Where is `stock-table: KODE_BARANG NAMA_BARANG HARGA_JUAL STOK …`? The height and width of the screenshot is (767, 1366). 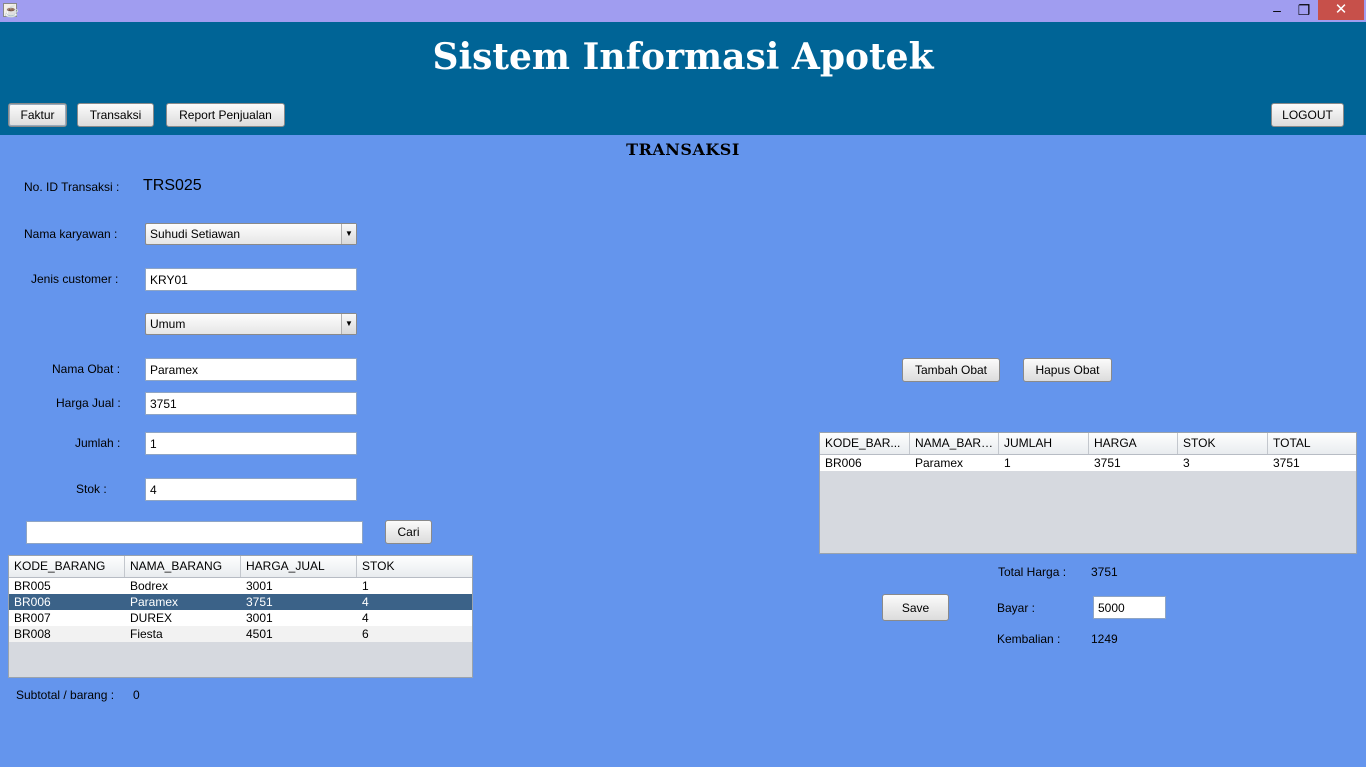
stock-table: KODE_BARANG NAMA_BARANG HARGA_JUAL STOK … is located at coordinates (240, 616).